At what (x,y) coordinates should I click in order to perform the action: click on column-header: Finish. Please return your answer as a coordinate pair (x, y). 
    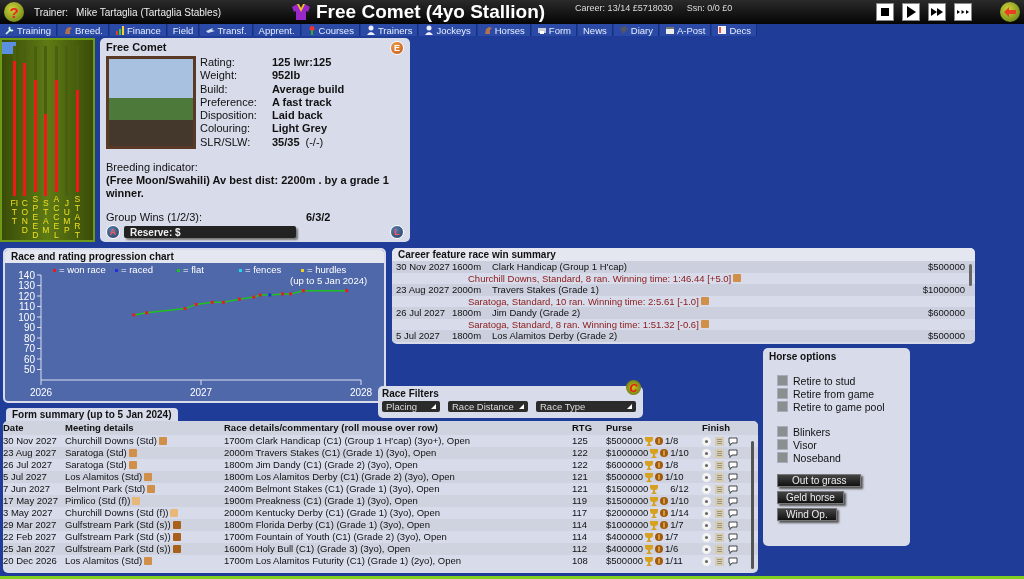
    Looking at the image, I should click on (716, 428).